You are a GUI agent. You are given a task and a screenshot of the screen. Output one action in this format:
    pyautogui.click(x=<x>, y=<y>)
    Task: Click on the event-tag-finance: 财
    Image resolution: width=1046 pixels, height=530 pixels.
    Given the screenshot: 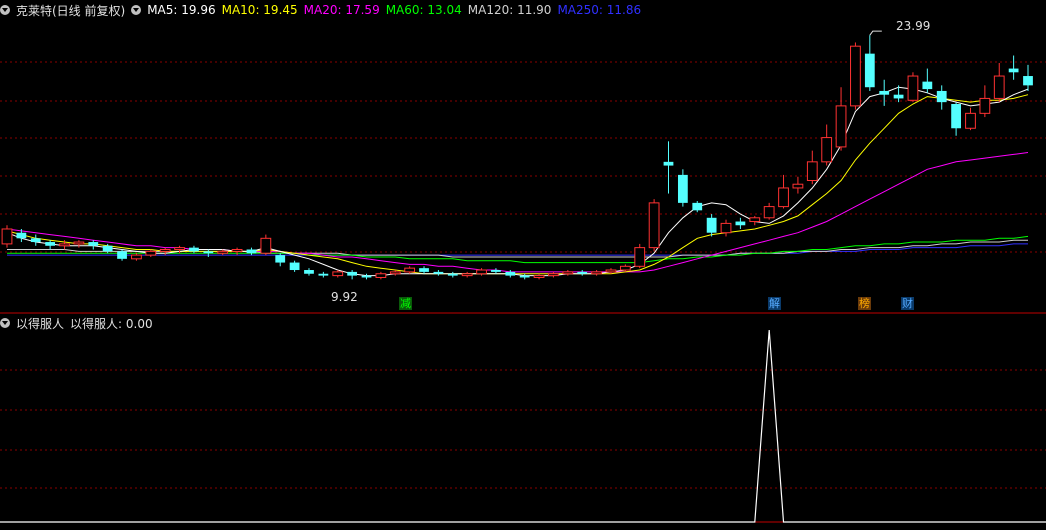 What is the action you would take?
    pyautogui.click(x=907, y=303)
    